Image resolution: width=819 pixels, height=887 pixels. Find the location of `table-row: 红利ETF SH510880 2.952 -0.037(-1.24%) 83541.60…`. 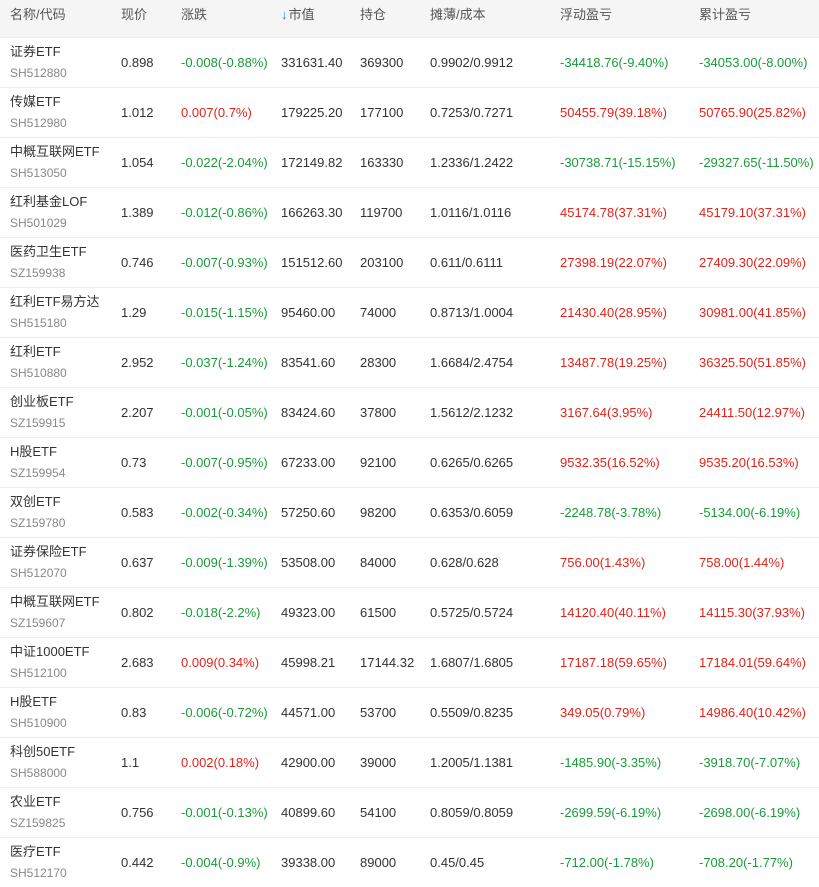

table-row: 红利ETF SH510880 2.952 -0.037(-1.24%) 83541.60… is located at coordinates (409, 362).